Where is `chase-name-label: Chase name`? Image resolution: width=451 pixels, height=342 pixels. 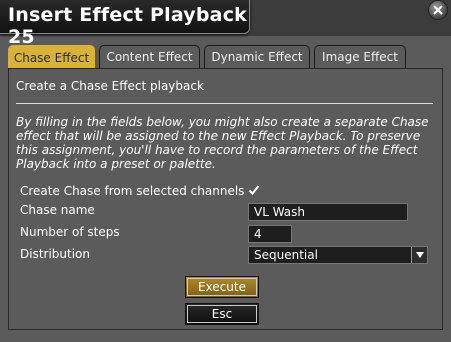 chase-name-label: Chase name is located at coordinates (57, 210).